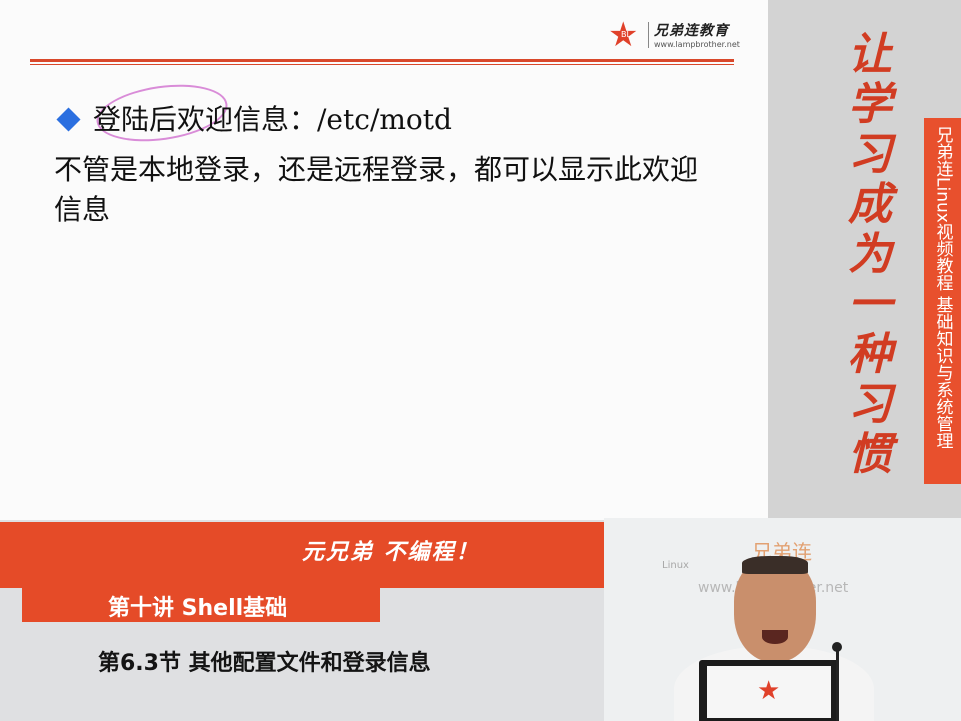 This screenshot has height=721, width=961. Describe the element at coordinates (870, 304) in the screenshot. I see `slogan-char: 一` at that location.